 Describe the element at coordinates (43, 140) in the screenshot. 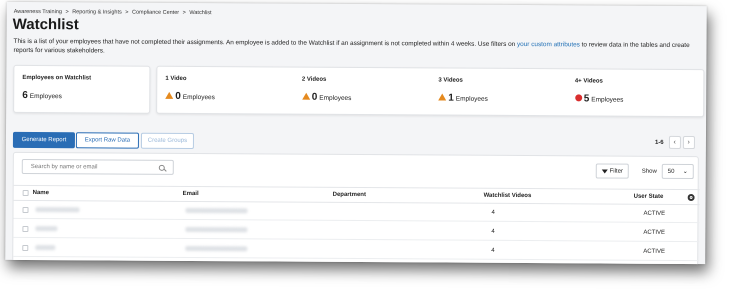

I see `generate-report-button: Generate Report` at that location.